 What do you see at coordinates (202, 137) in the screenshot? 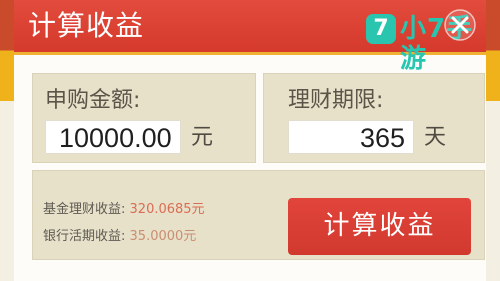
I see `amount-unit: 元` at bounding box center [202, 137].